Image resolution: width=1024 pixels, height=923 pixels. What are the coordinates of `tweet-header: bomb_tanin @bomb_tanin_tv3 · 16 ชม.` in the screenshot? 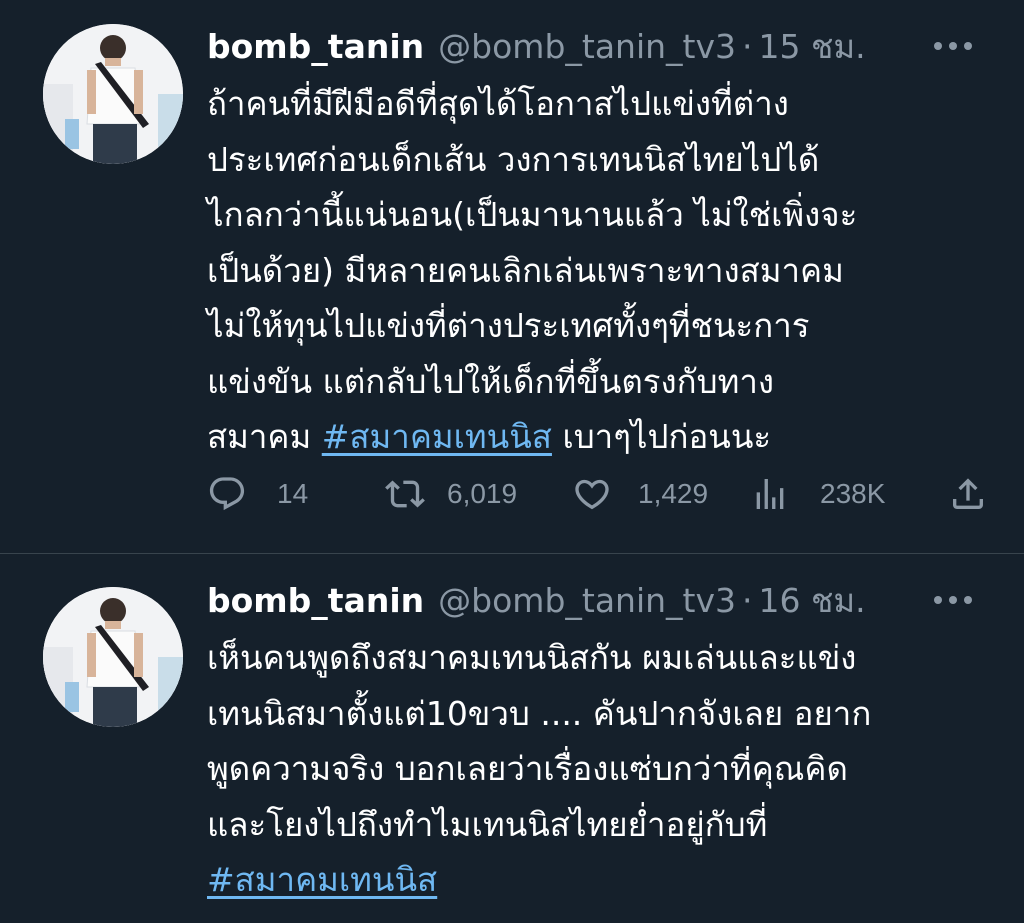 It's located at (536, 600).